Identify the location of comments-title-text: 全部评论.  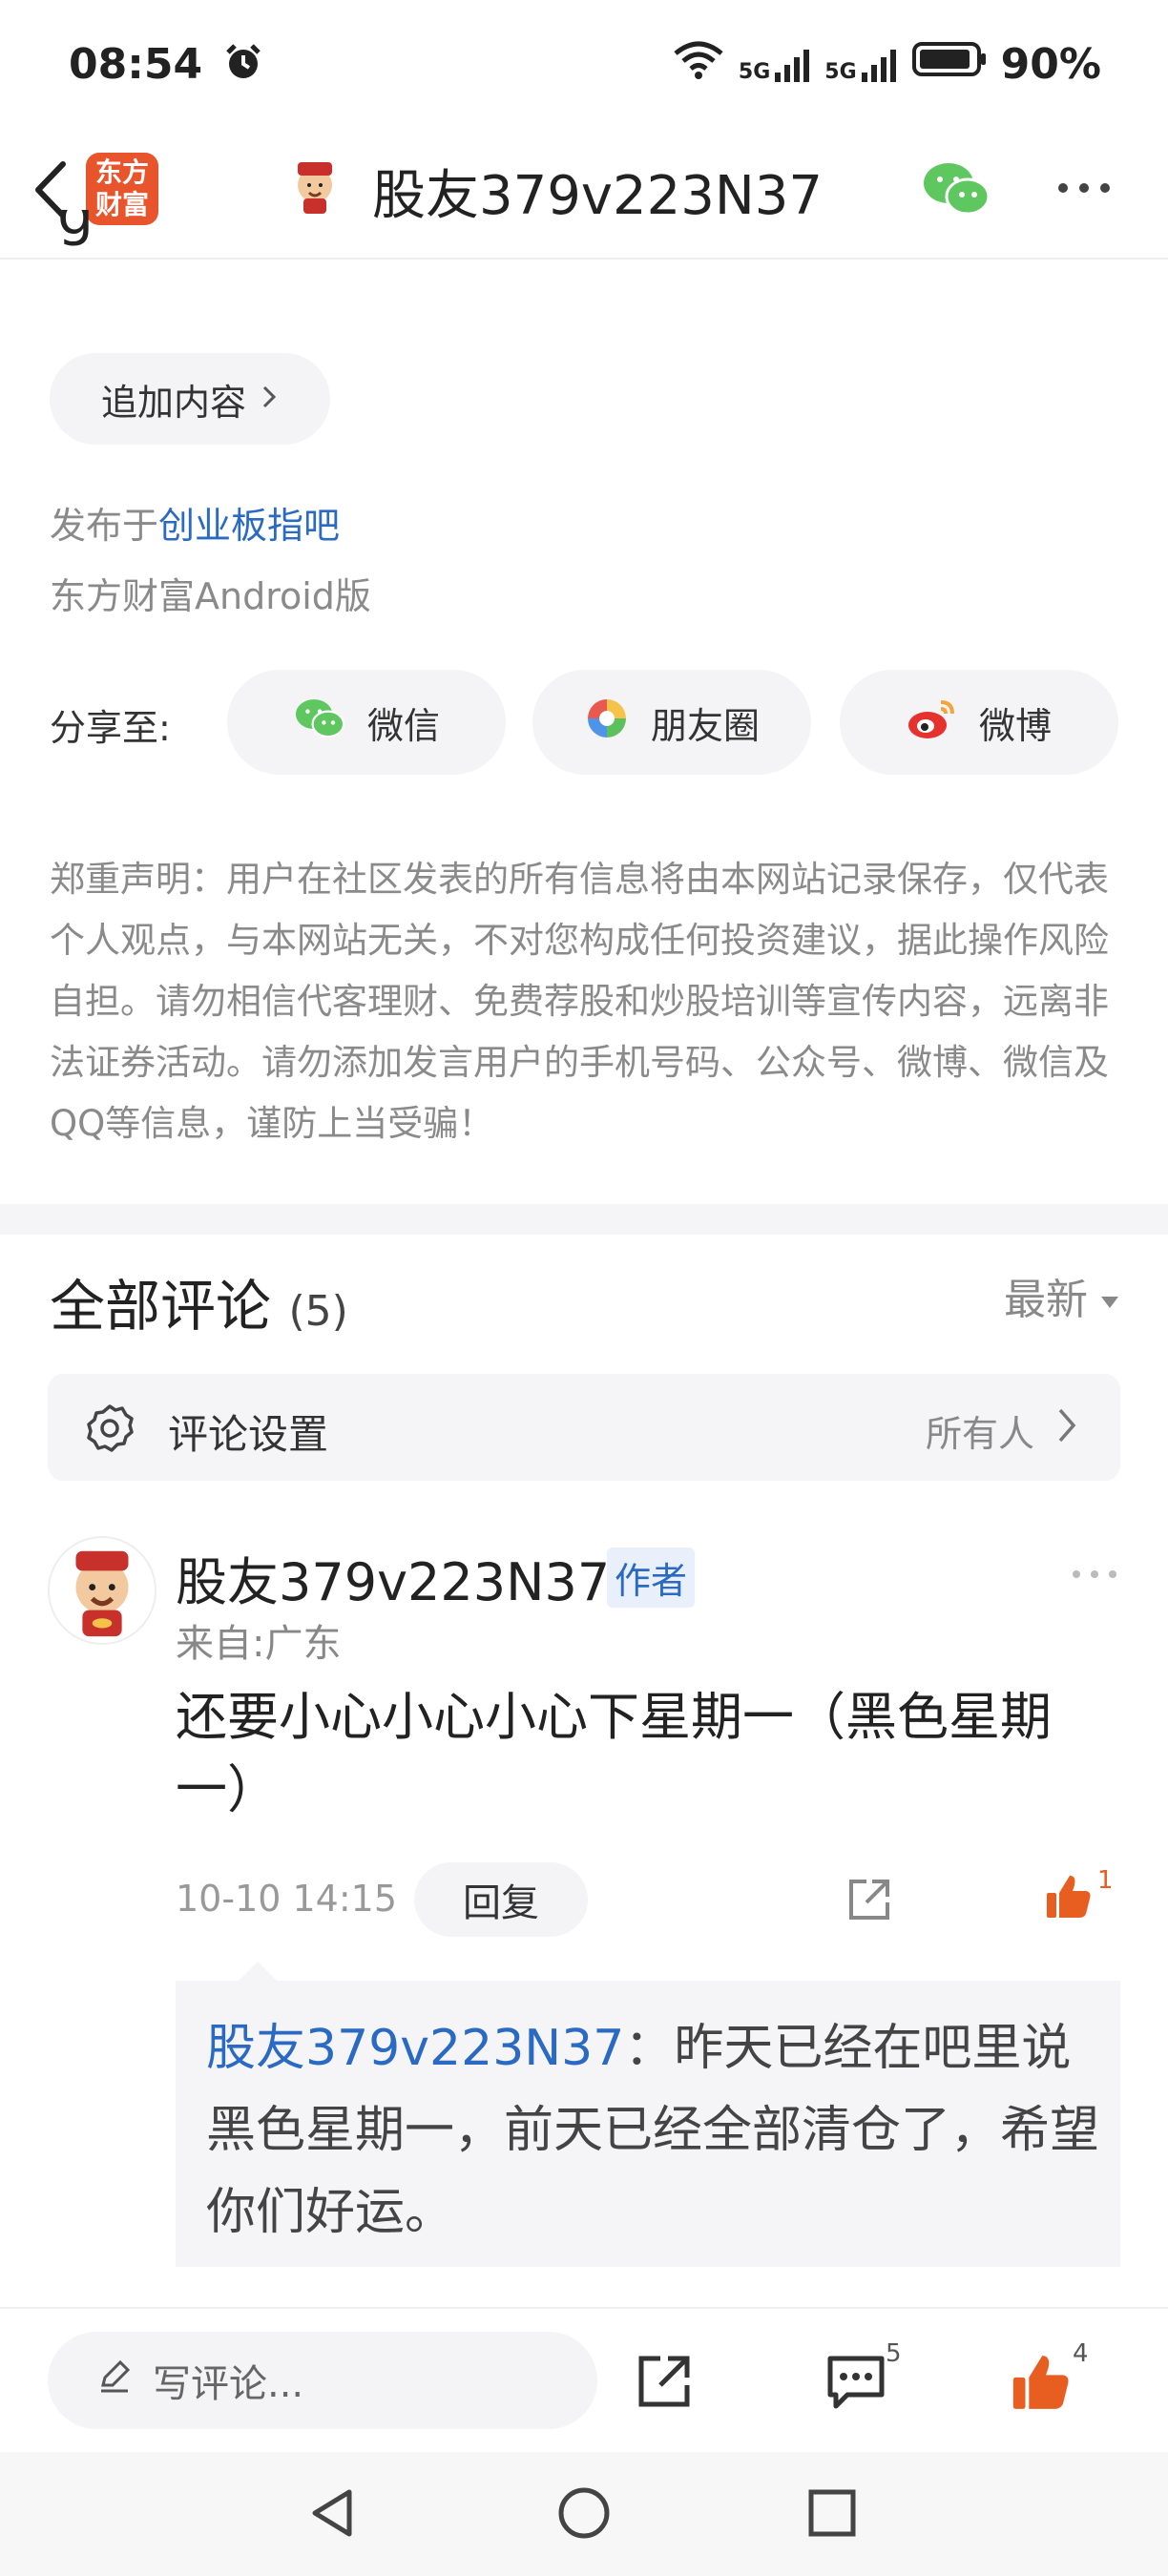
(161, 1306).